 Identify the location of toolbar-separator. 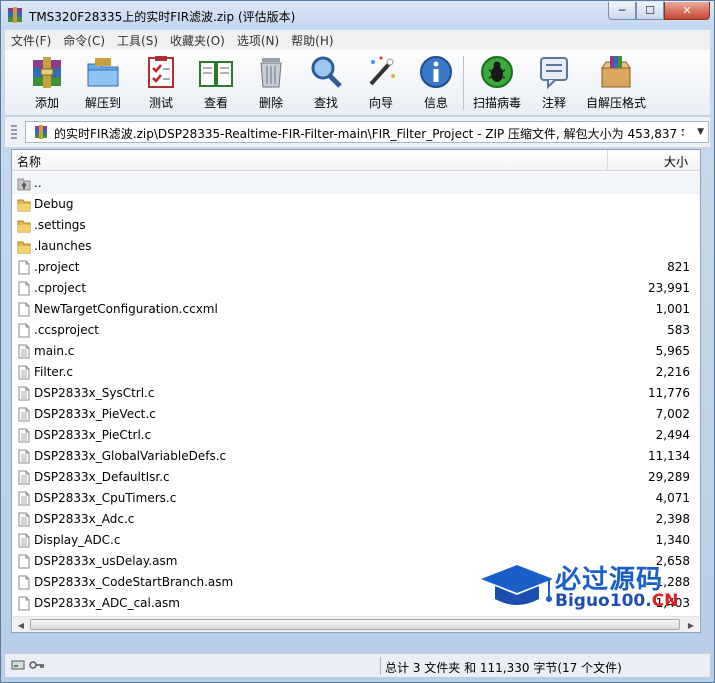
(463, 83).